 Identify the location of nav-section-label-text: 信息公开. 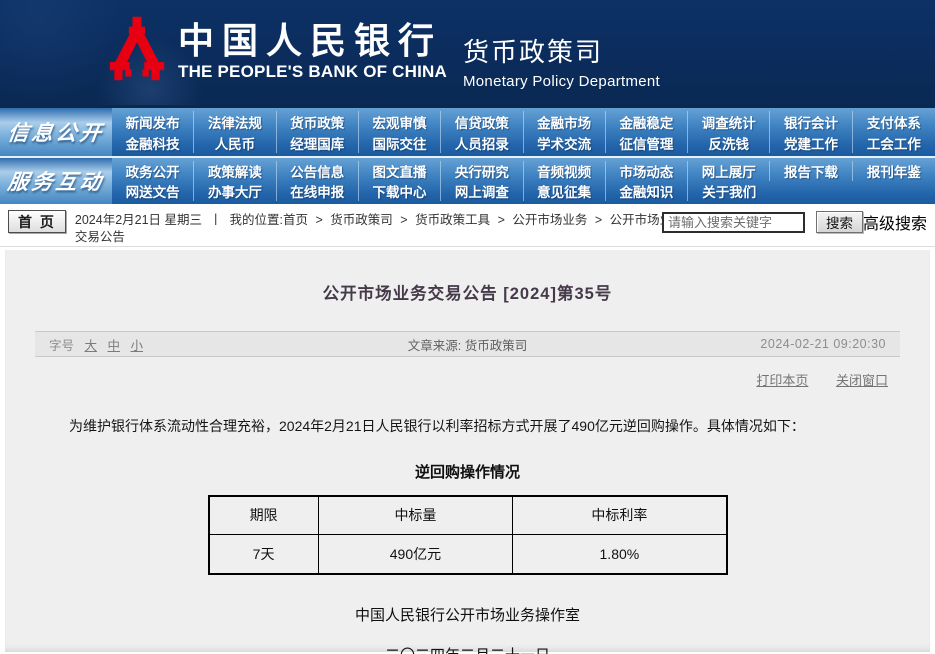
(56, 133).